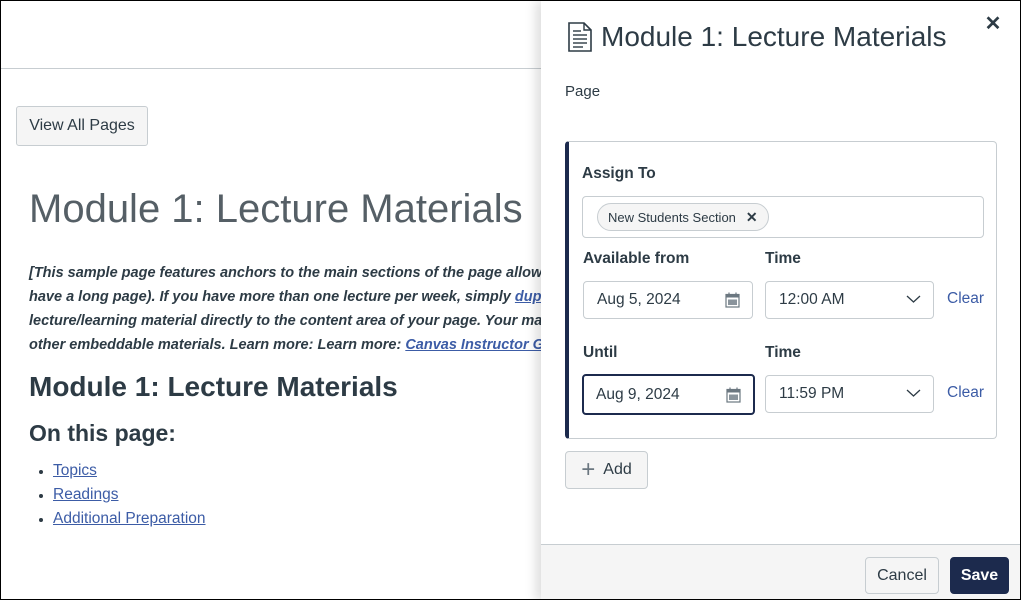 This screenshot has width=1021, height=600. Describe the element at coordinates (979, 575) in the screenshot. I see `save-button: Save` at that location.